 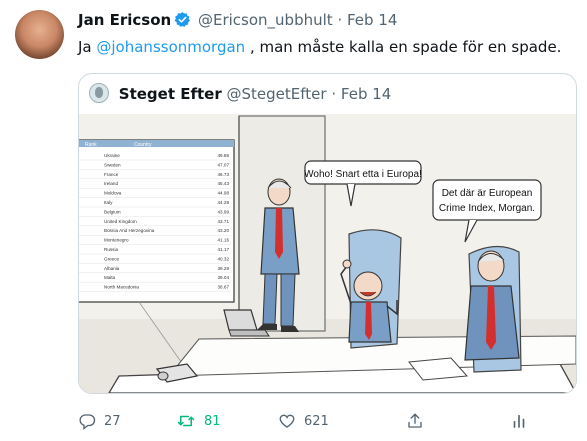 I want to click on analytics-action, so click(x=519, y=421).